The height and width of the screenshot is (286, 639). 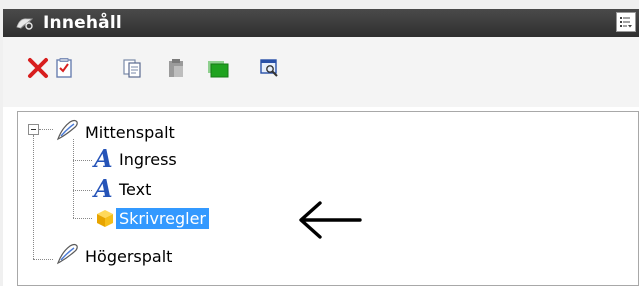 I want to click on tree-node-label: Skrivregler, so click(x=163, y=218).